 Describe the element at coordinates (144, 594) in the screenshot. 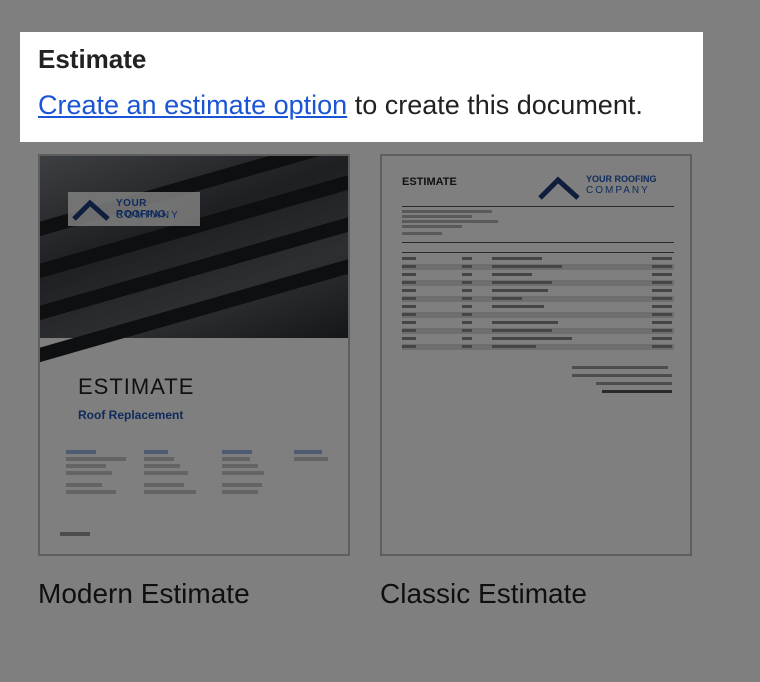

I see `modern-estimate-label: Modern Estimate` at that location.